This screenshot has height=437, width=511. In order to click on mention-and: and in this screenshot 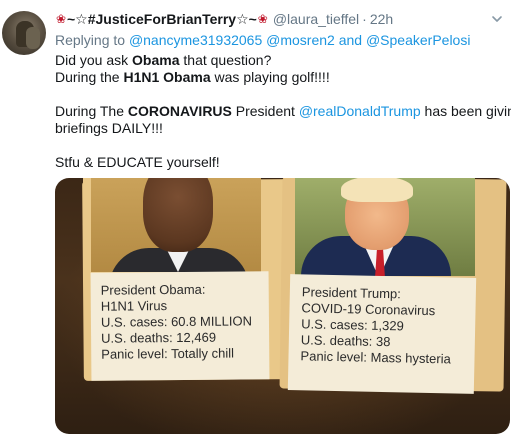, I will do `click(350, 40)`.